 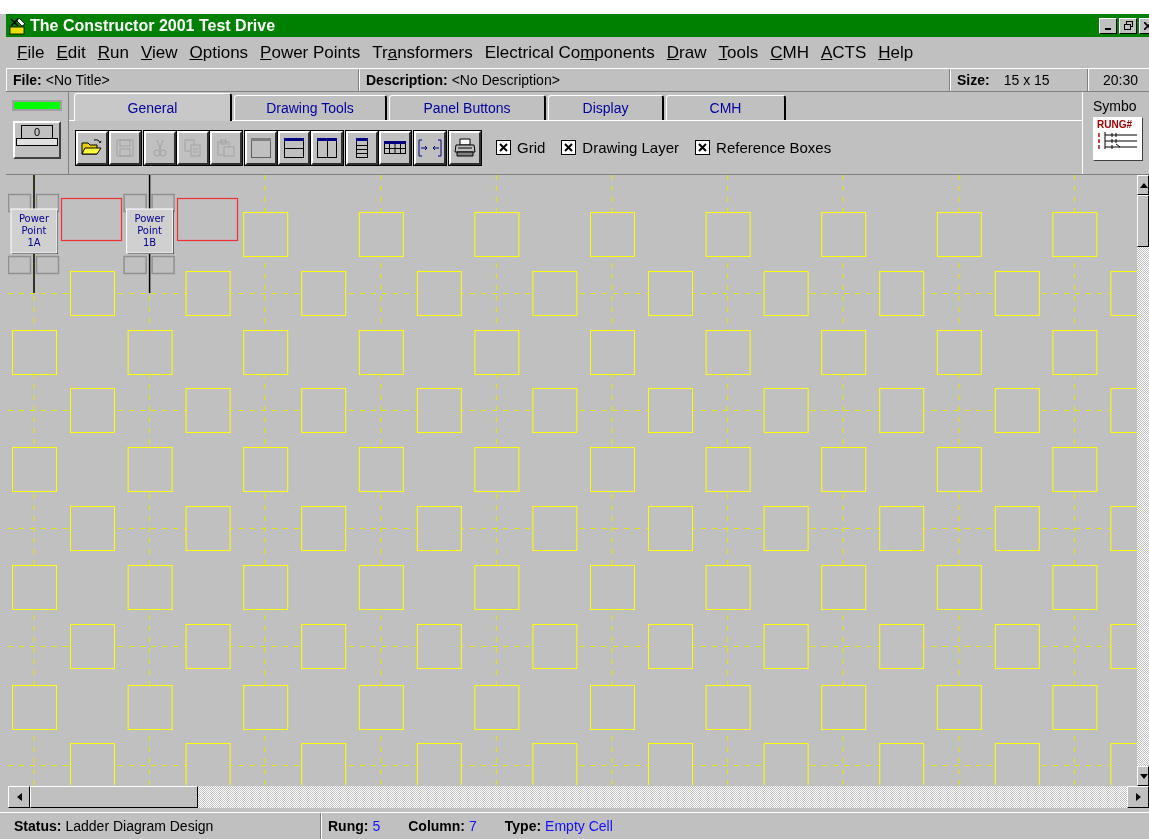 I want to click on rung-value: 5, so click(x=376, y=826).